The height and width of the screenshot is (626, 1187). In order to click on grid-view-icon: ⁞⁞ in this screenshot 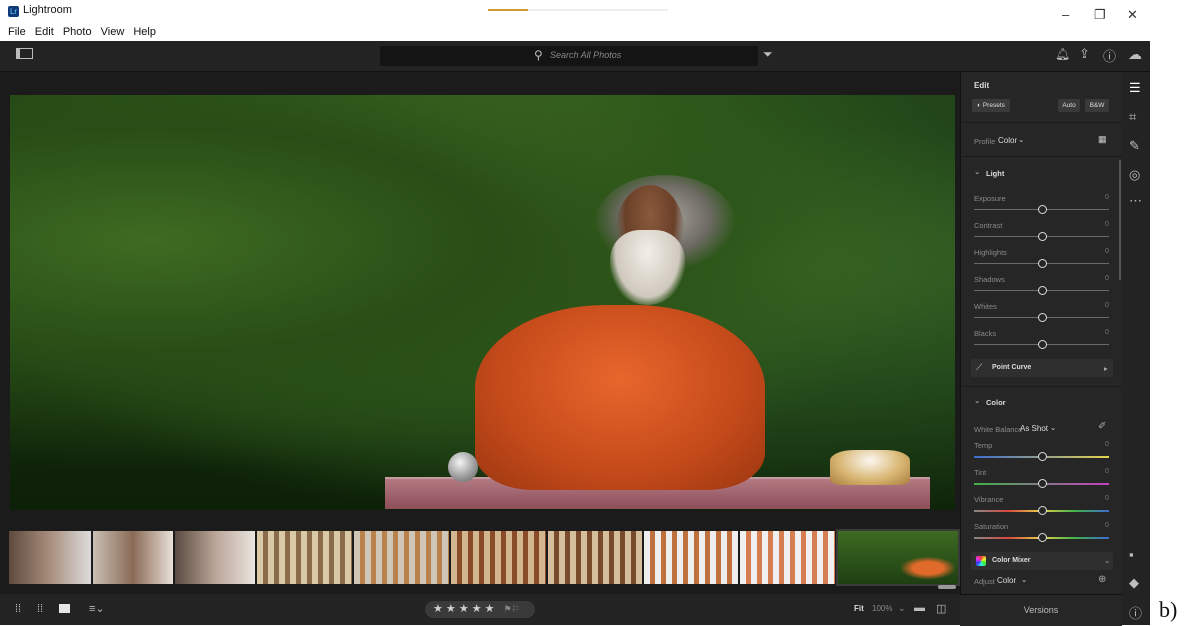, I will do `click(18, 609)`.